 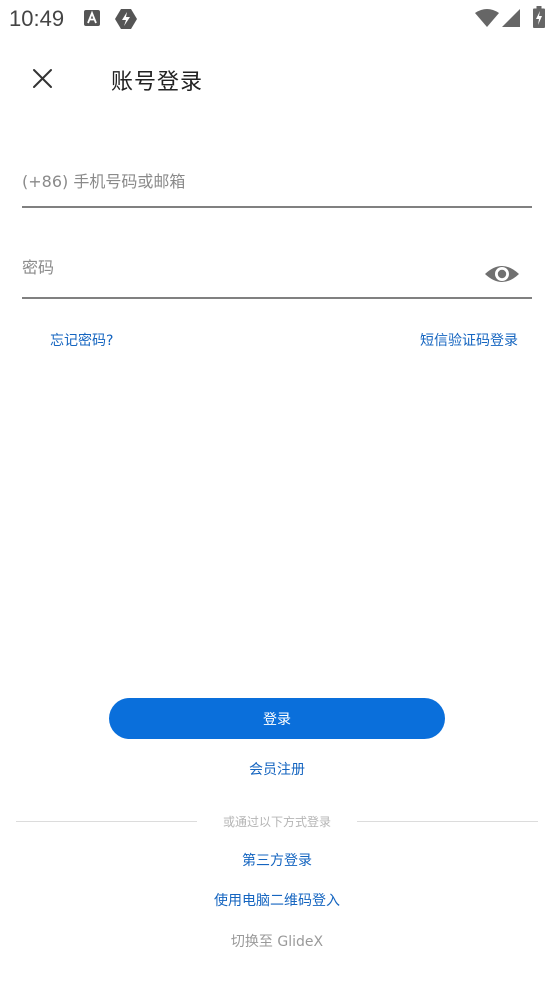 I want to click on password-field, so click(x=277, y=278).